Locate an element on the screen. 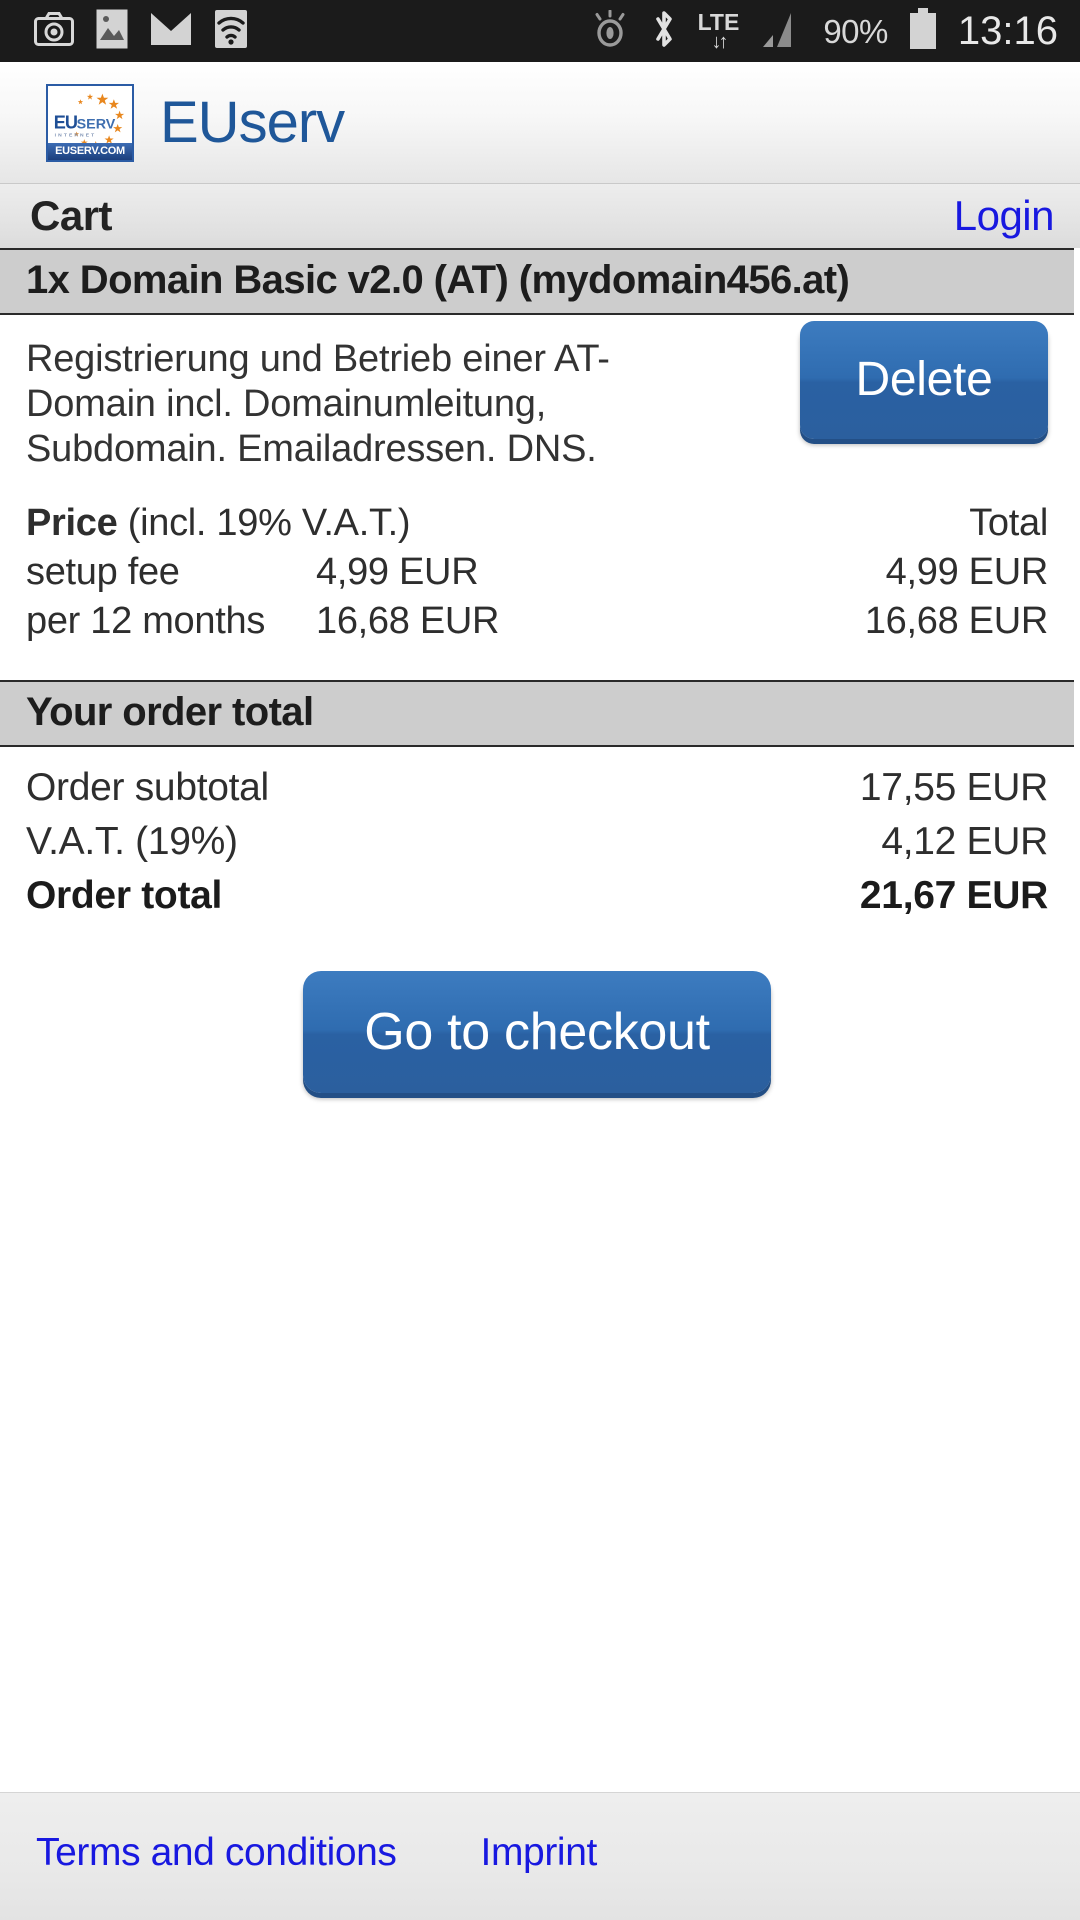 This screenshot has width=1080, height=1920. wifi-icon is located at coordinates (231, 31).